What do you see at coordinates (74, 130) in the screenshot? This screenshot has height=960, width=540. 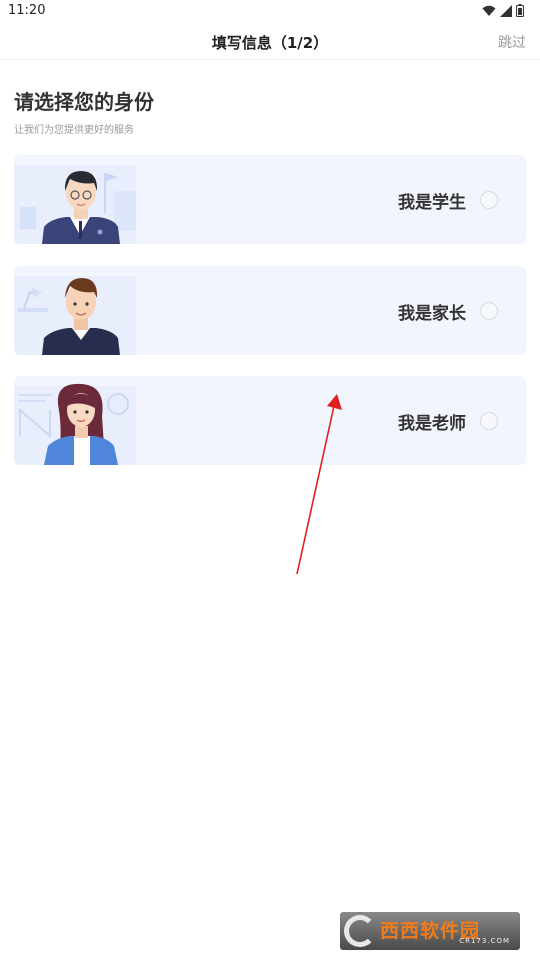 I see `section-subheading: 让我们为您提供更好的服务` at bounding box center [74, 130].